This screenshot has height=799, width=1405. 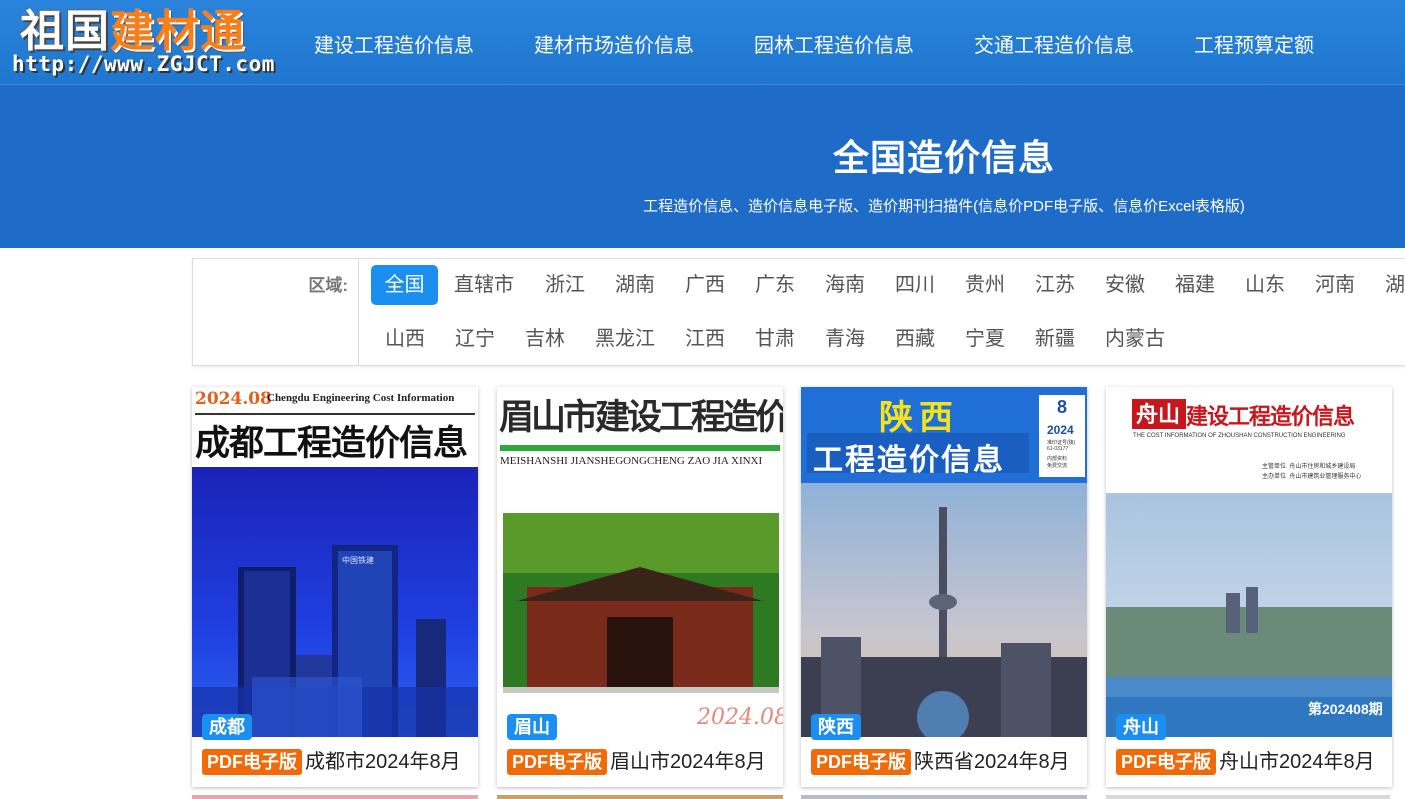 I want to click on cover-year: 2024.08, so click(x=740, y=717).